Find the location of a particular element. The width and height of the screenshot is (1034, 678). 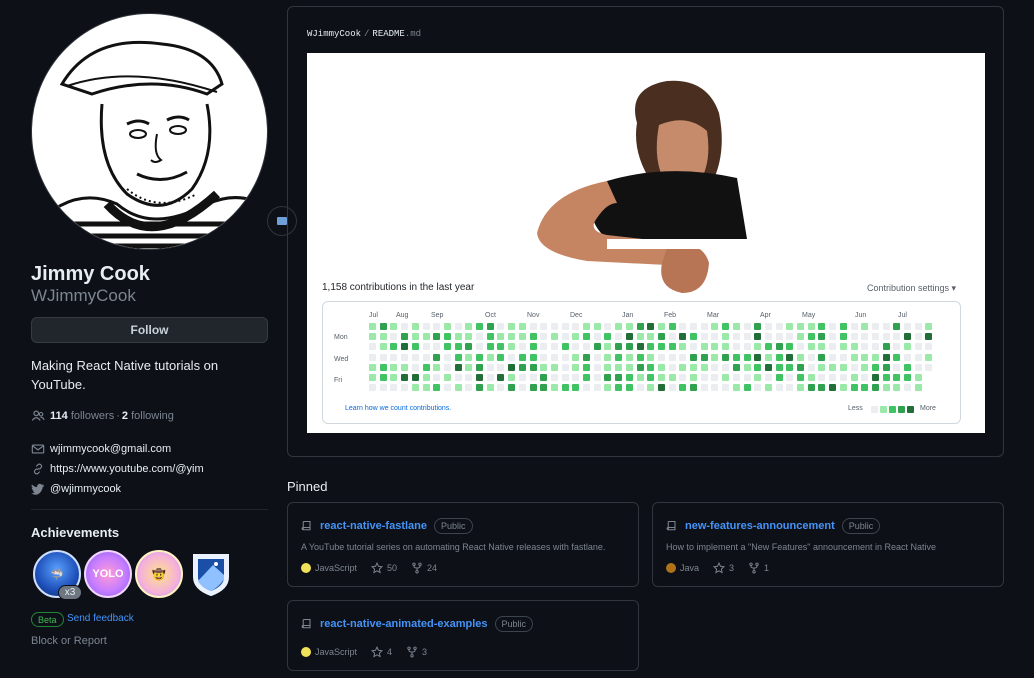

readme-owner-link: WJimmyCook is located at coordinates (334, 34).